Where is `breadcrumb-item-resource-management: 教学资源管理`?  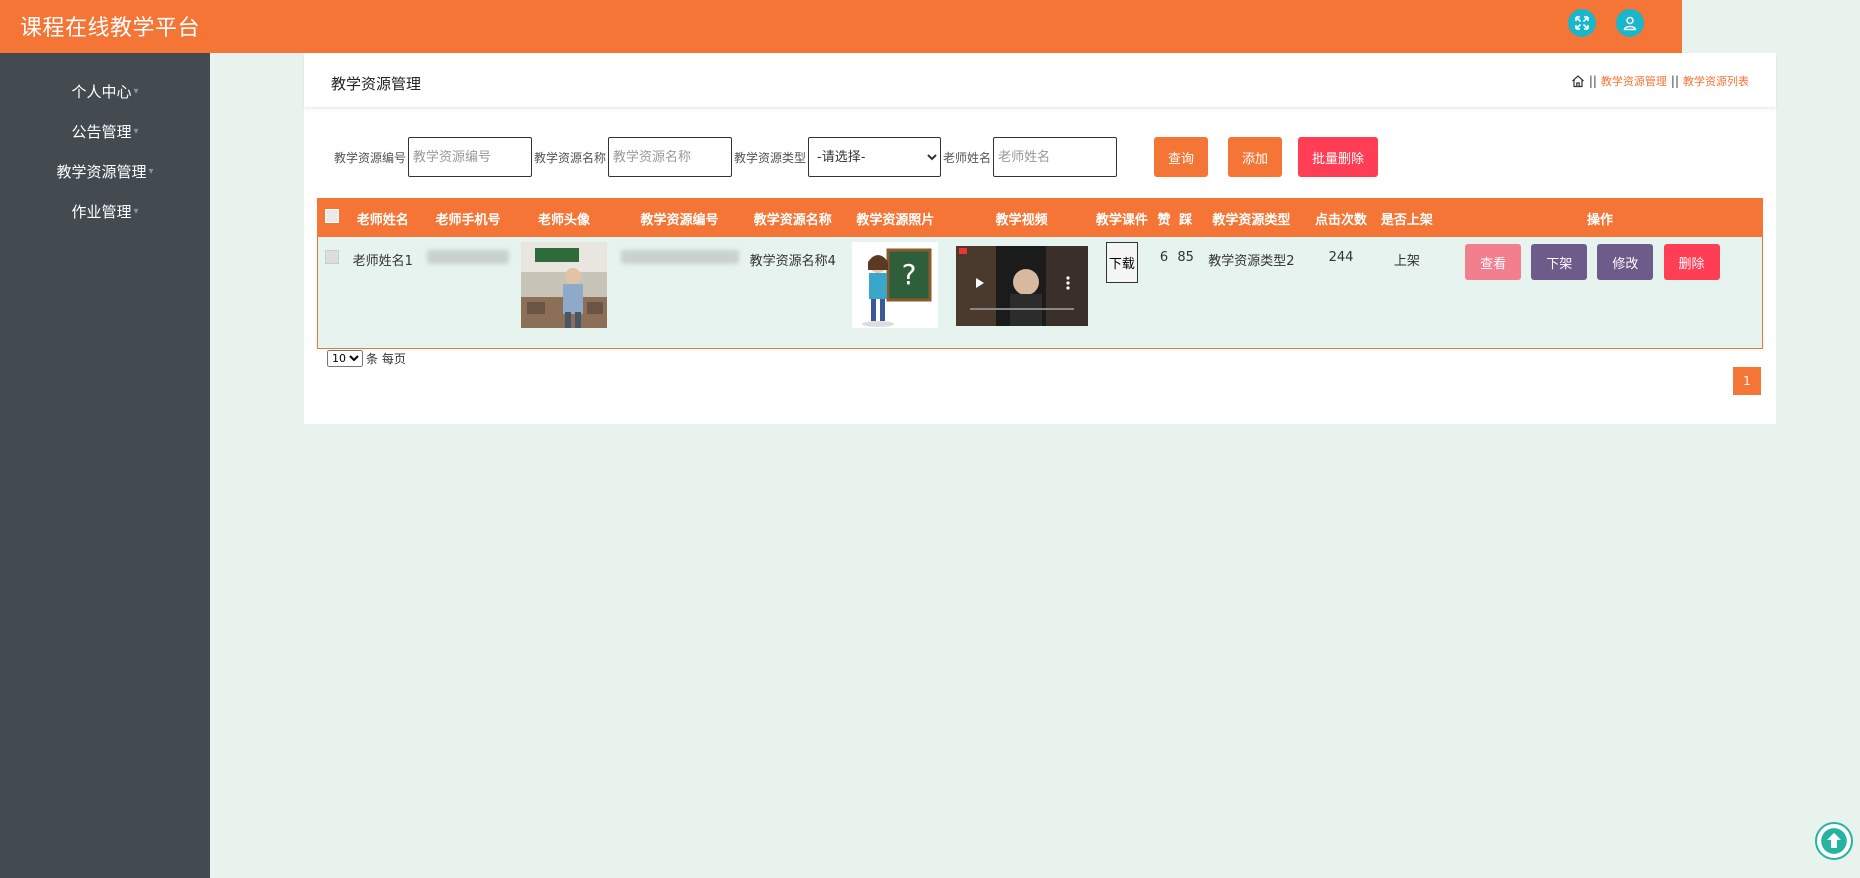
breadcrumb-item-resource-management: 教学资源管理 is located at coordinates (1634, 81).